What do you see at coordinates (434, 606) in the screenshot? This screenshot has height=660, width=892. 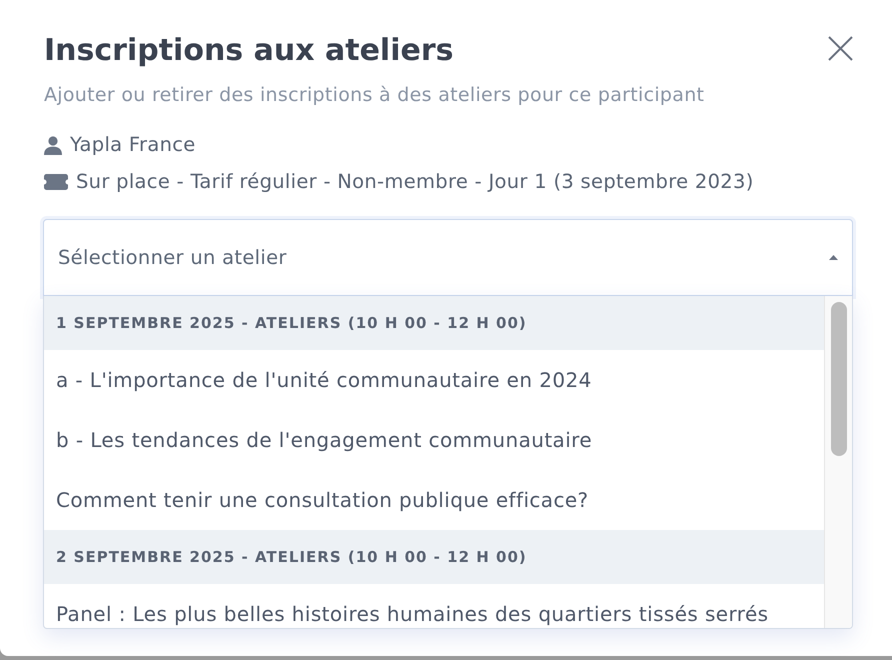 I see `dropdown-option: Panel : Les plus belles histoires humaines des quartiers tissés serrés` at bounding box center [434, 606].